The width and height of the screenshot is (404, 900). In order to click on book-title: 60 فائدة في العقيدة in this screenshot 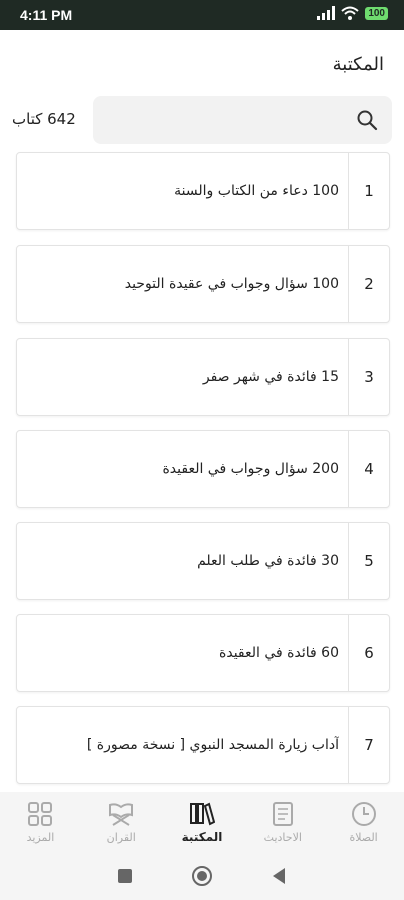, I will do `click(279, 653)`.